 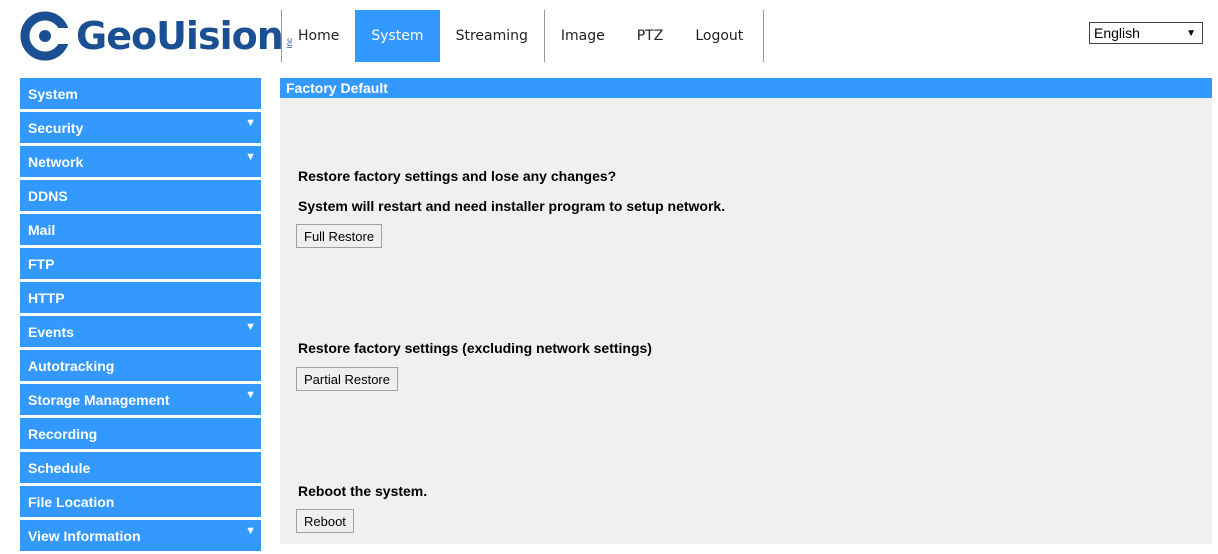 I want to click on tab-home: Home, so click(x=318, y=36).